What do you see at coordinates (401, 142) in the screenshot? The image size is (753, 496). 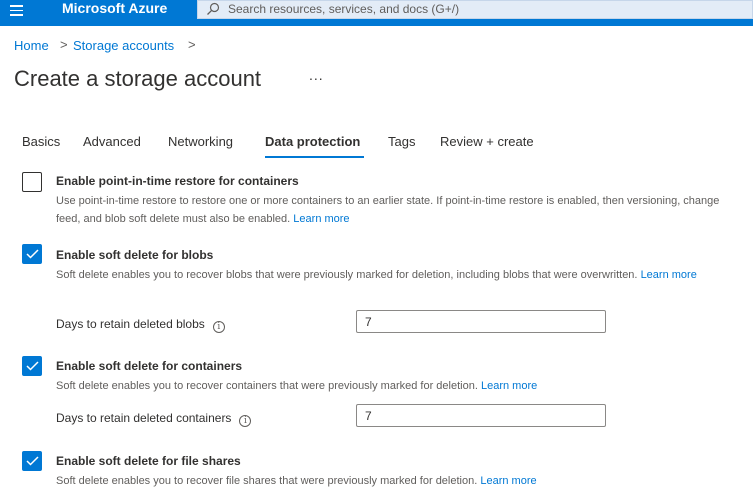 I see `tab-tags: Tags` at bounding box center [401, 142].